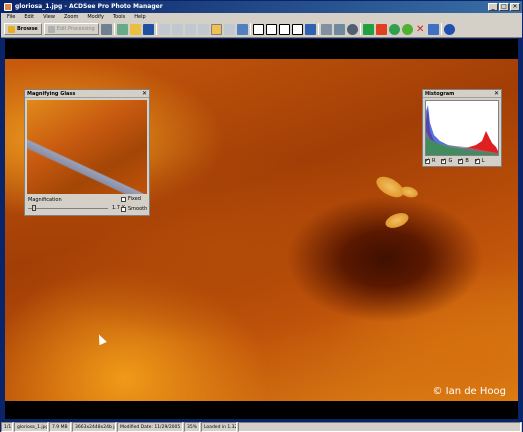 The width and height of the screenshot is (523, 432). Describe the element at coordinates (134, 199) in the screenshot. I see `fixed-label: Fixed` at that location.